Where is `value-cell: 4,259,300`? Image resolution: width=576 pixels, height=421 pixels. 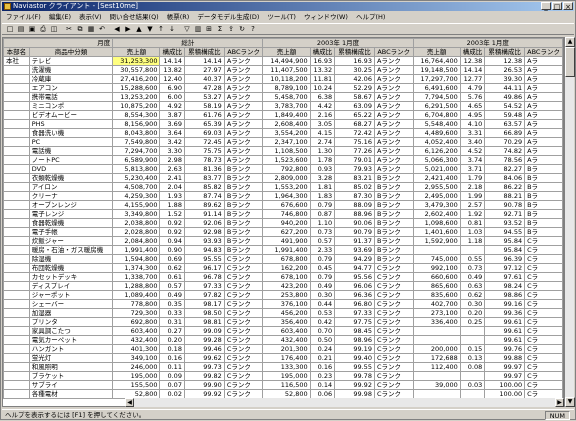 value-cell: 4,259,300 is located at coordinates (136, 196).